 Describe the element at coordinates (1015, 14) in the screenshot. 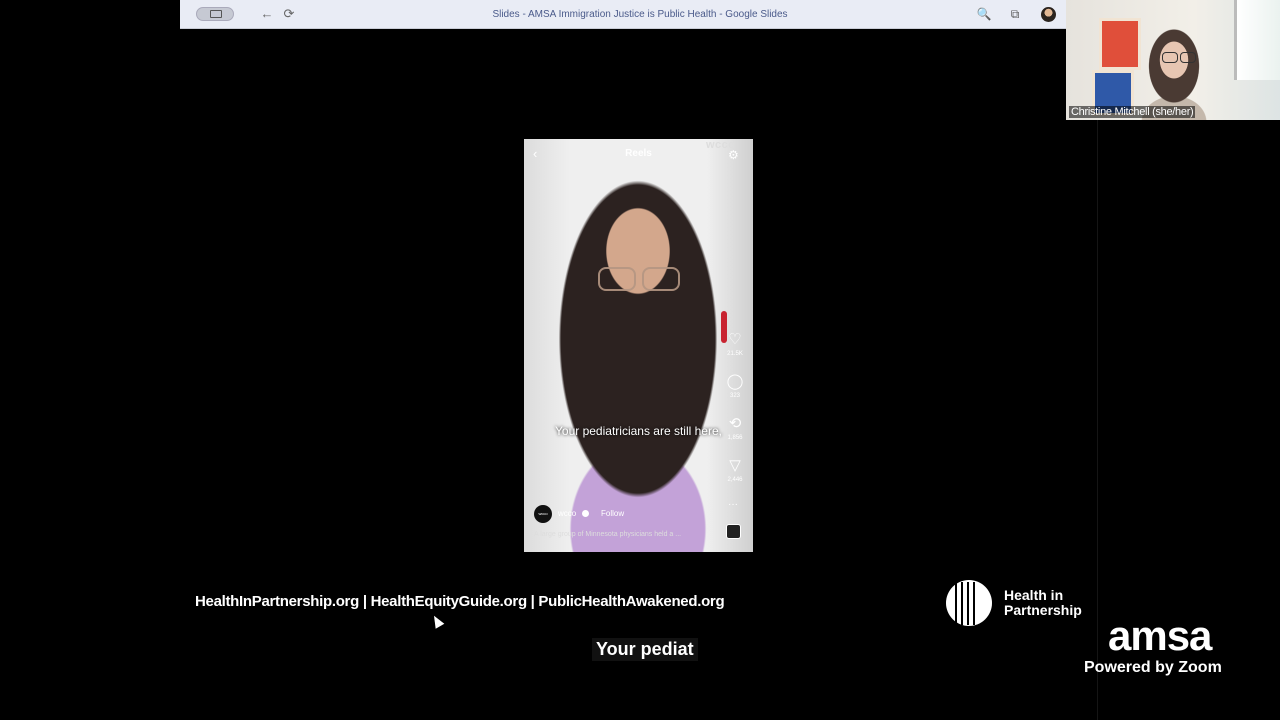

I see `extension-icon: ⧉` at that location.